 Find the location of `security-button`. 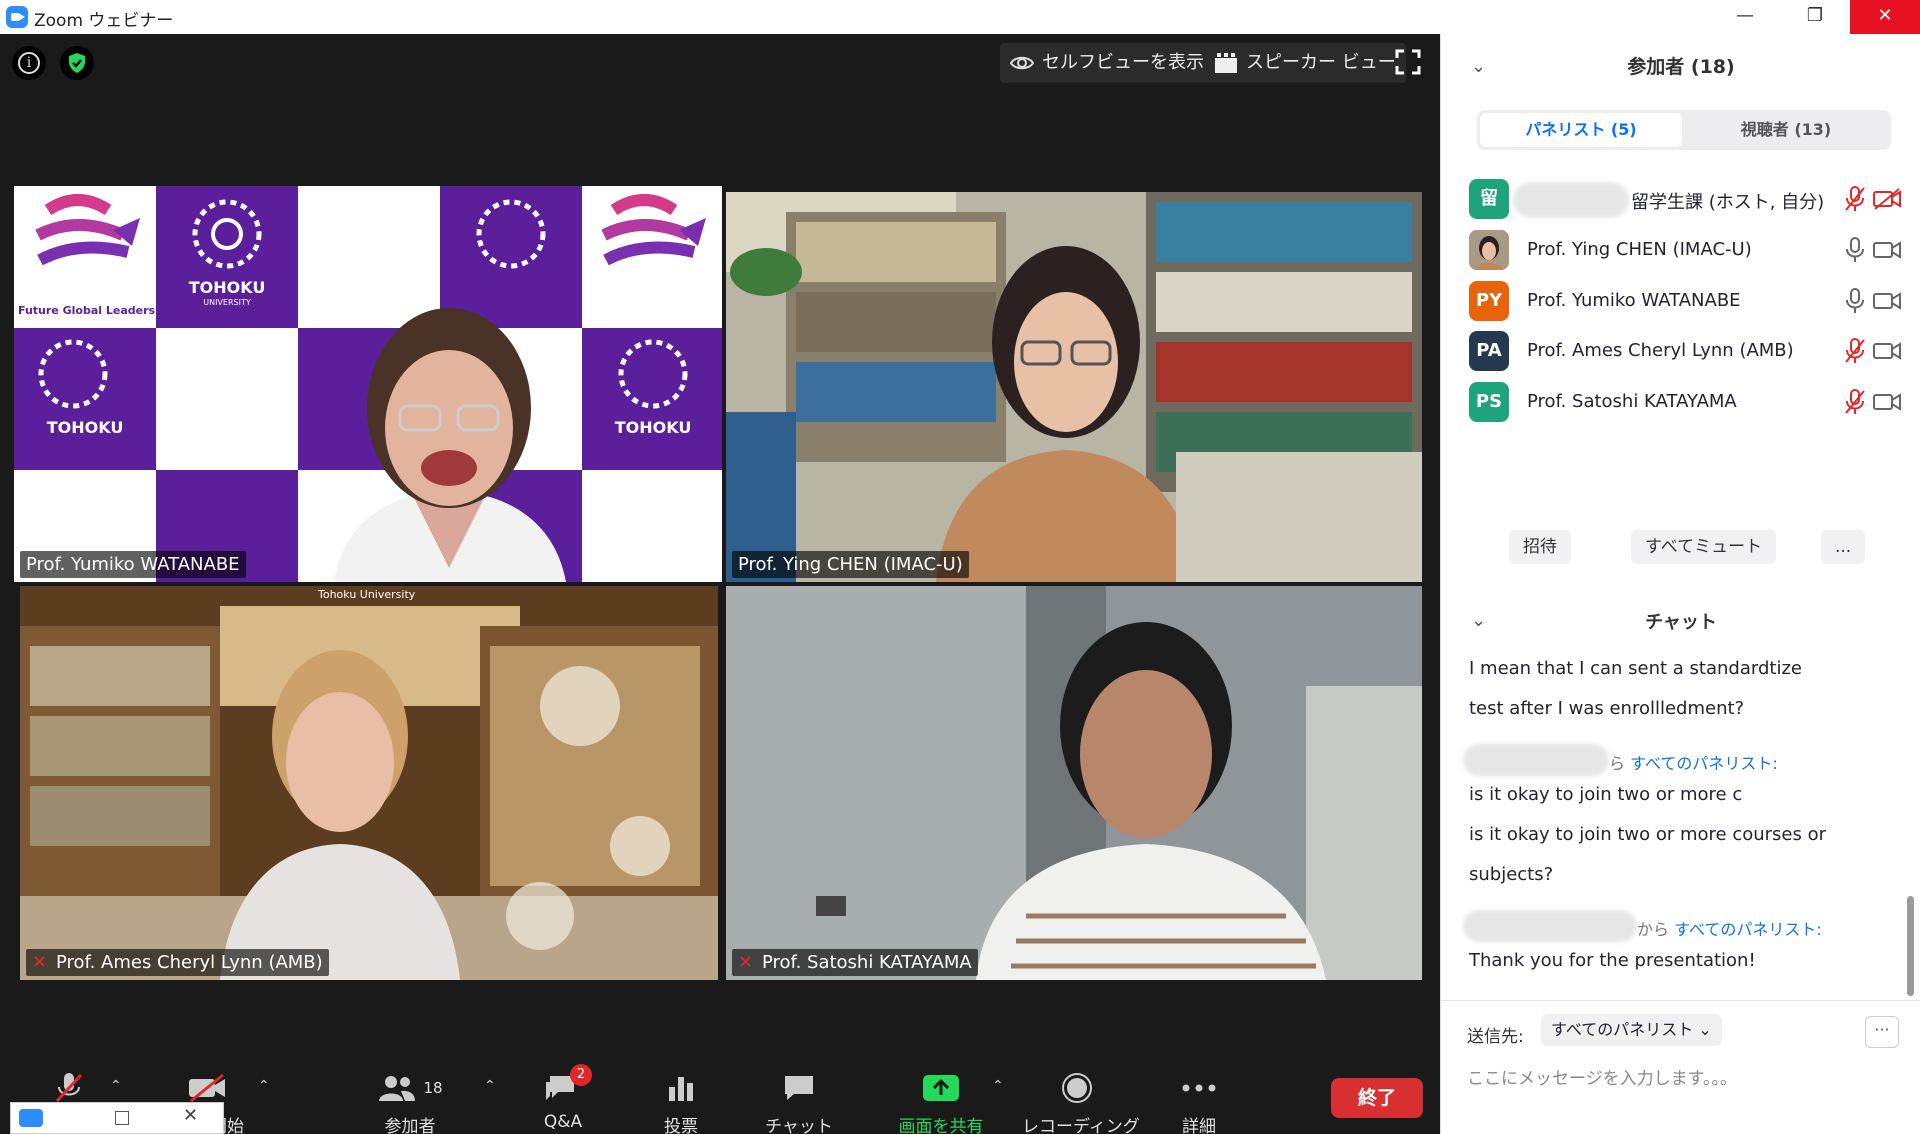

security-button is located at coordinates (77, 63).